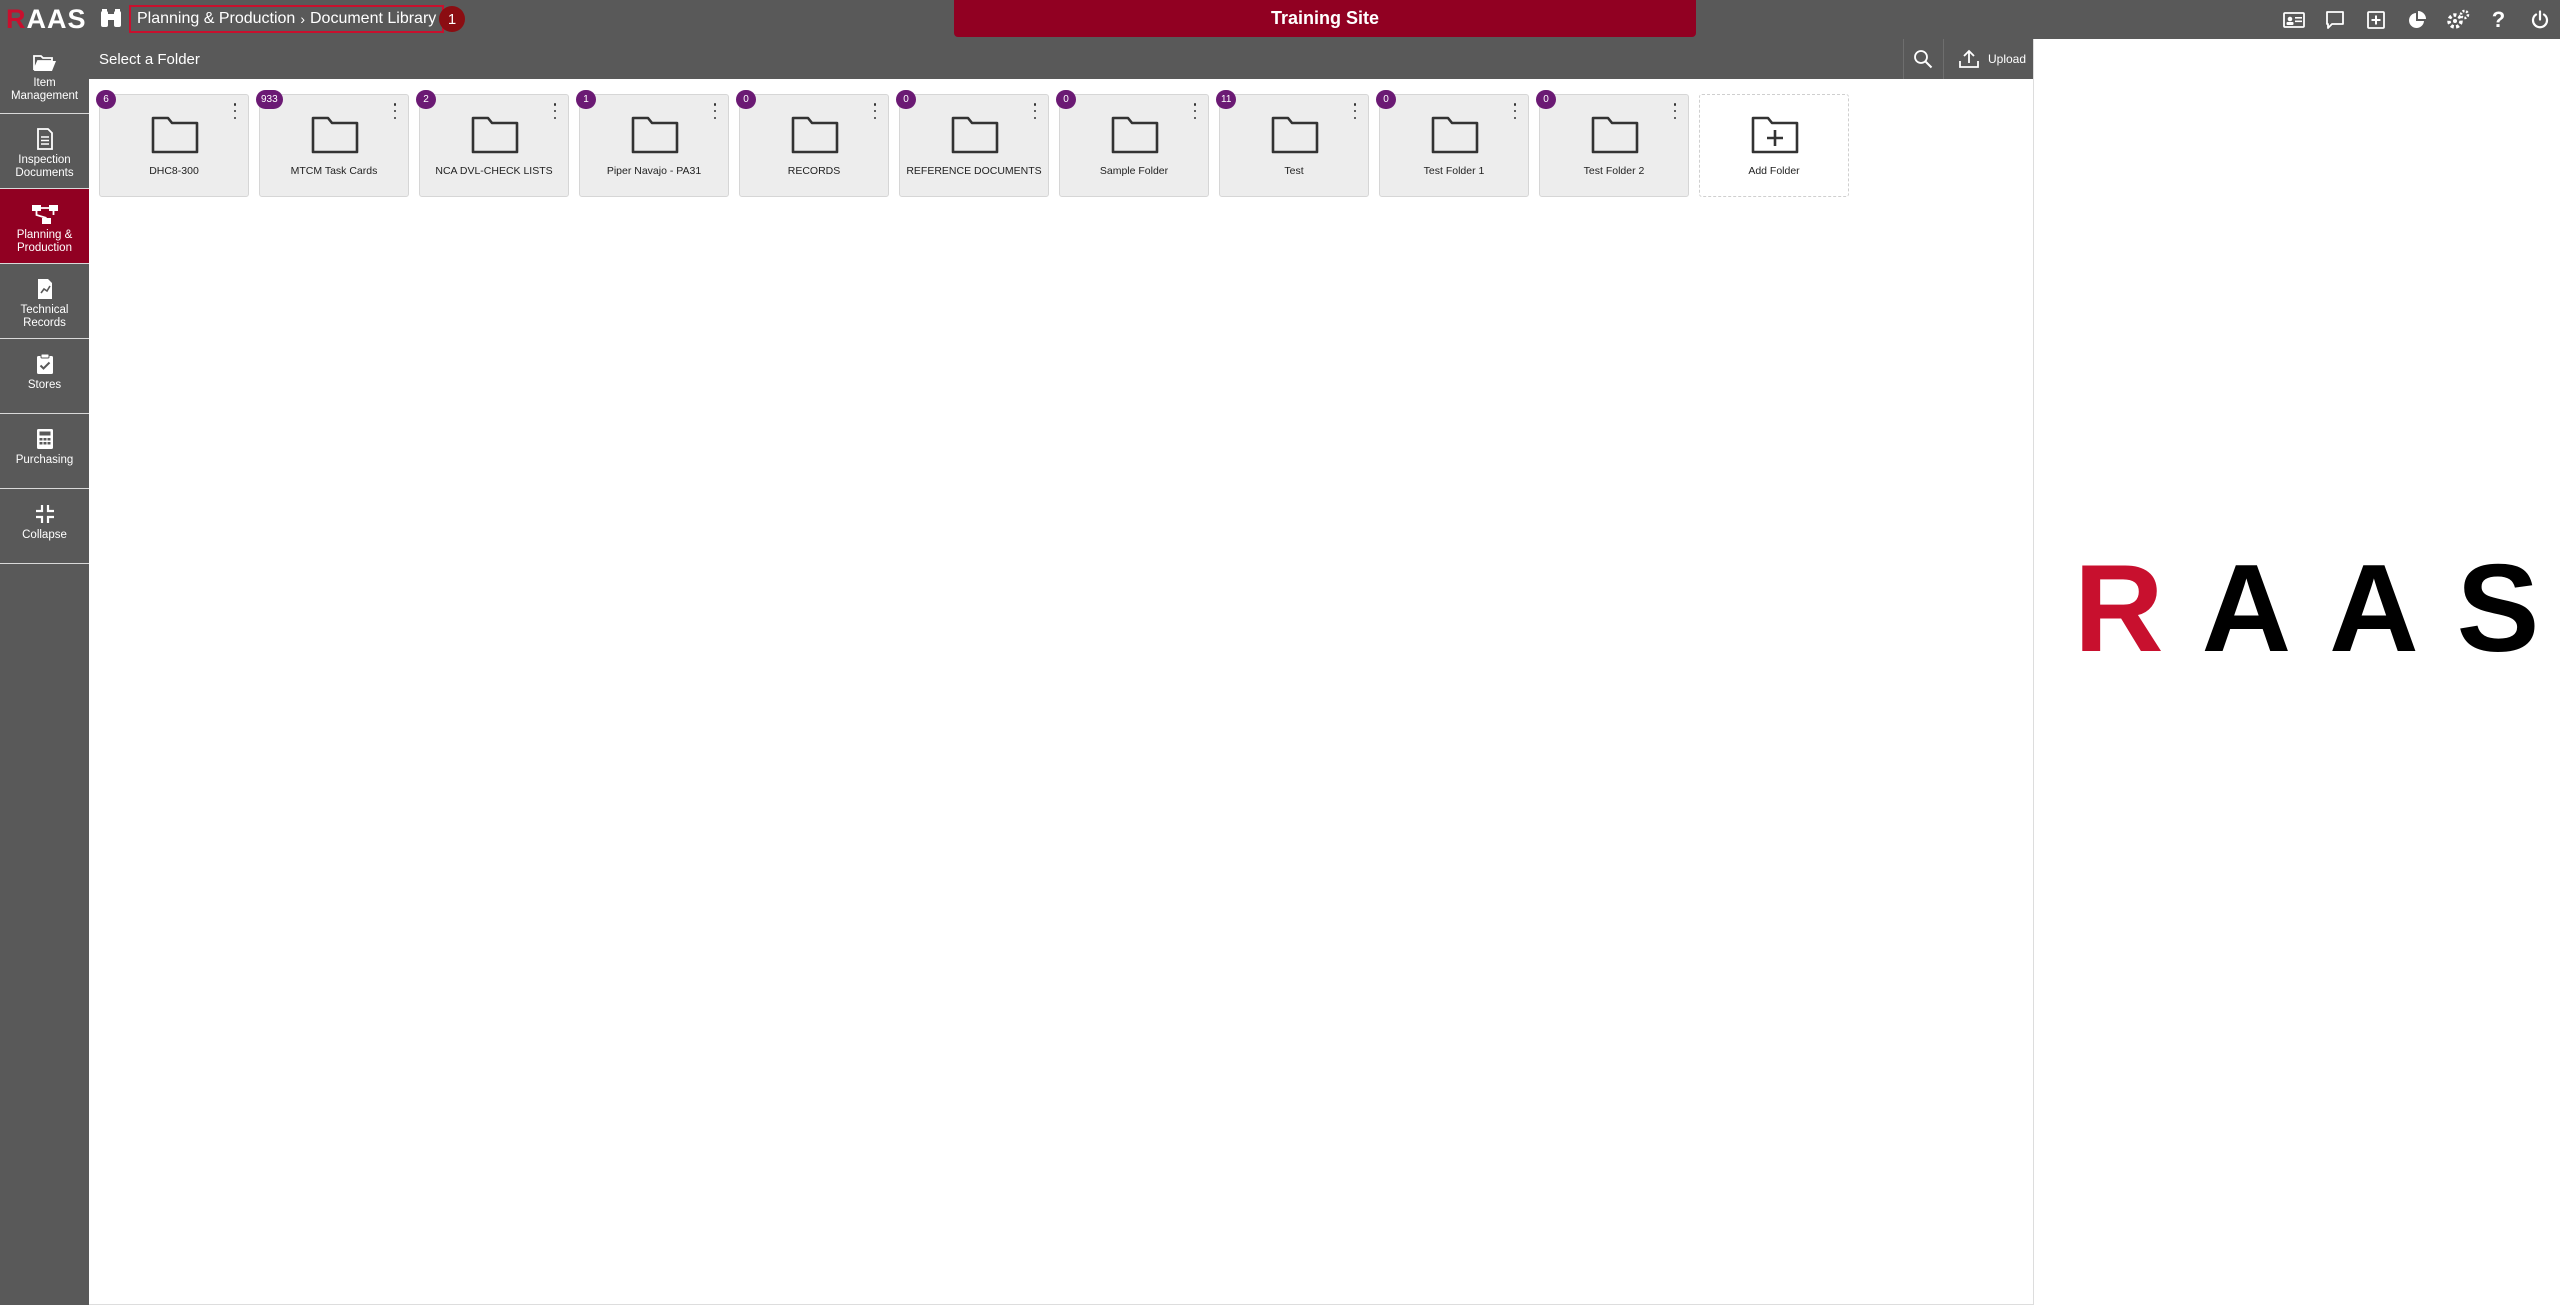 The width and height of the screenshot is (2560, 1305). I want to click on document-icon, so click(44, 139).